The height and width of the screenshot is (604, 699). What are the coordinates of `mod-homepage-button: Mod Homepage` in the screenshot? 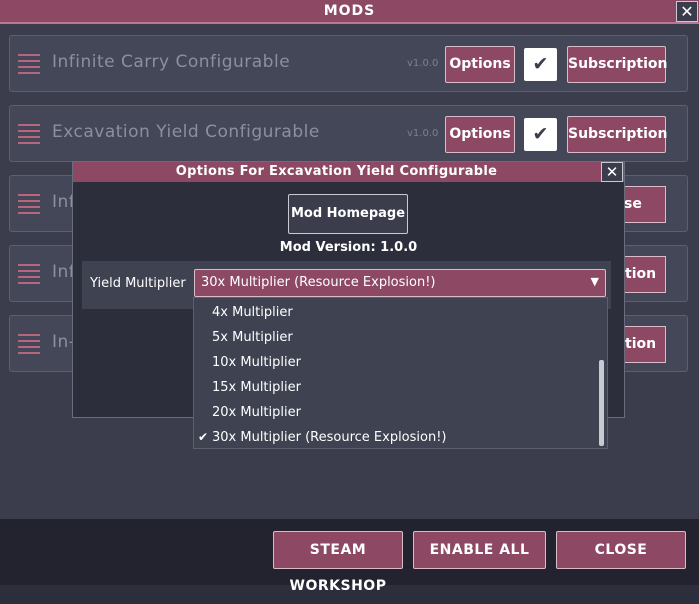 It's located at (348, 214).